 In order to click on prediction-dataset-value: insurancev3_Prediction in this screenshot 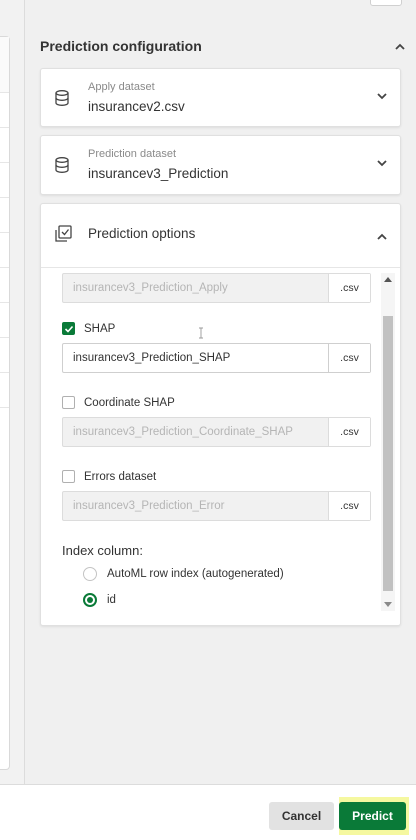, I will do `click(158, 173)`.